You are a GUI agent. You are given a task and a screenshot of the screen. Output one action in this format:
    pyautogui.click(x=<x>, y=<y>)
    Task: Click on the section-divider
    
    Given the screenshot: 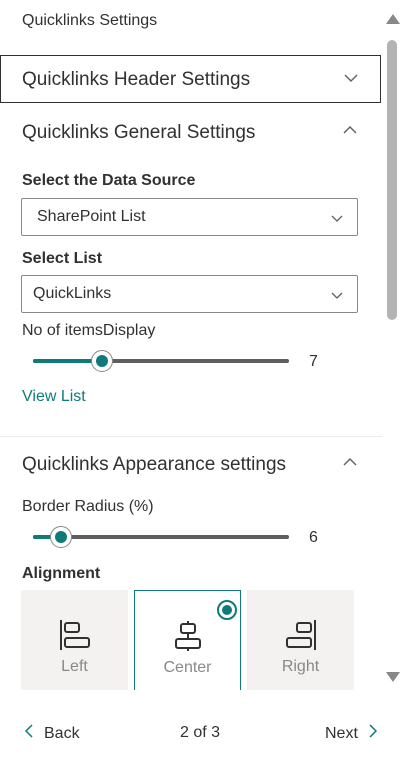 What is the action you would take?
    pyautogui.click(x=191, y=436)
    